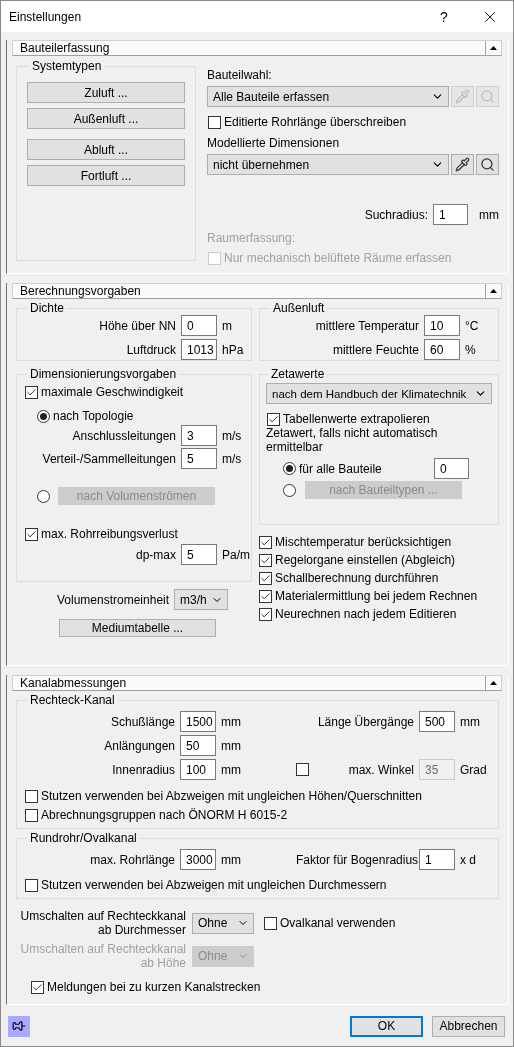 The height and width of the screenshot is (1047, 514). Describe the element at coordinates (444, 16) in the screenshot. I see `help-button: ?` at that location.